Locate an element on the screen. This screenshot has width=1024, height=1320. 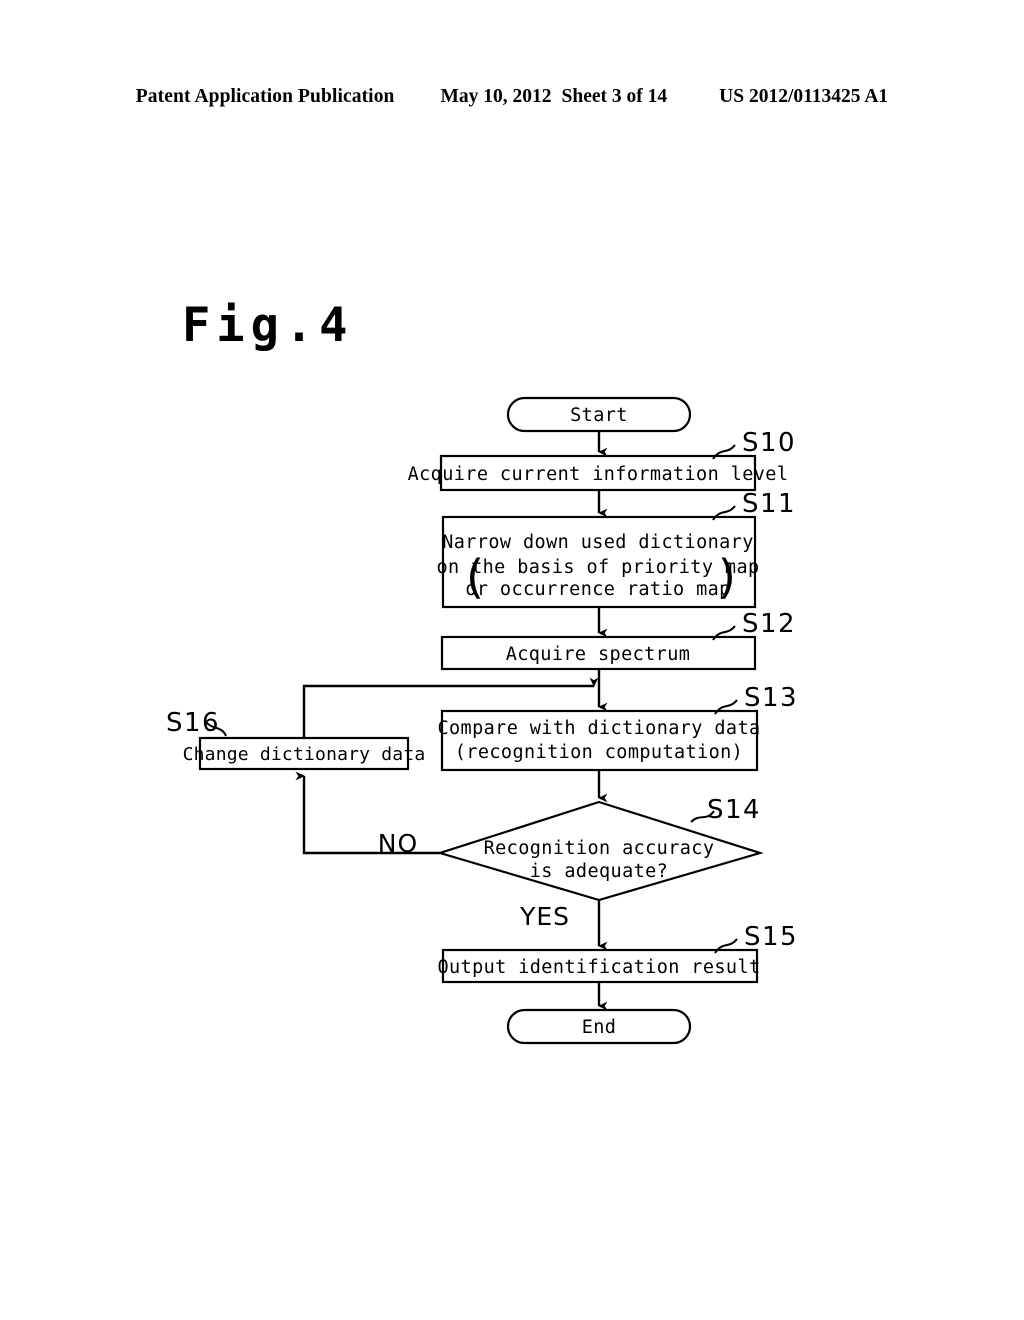
end-label: End is located at coordinates (599, 1027).